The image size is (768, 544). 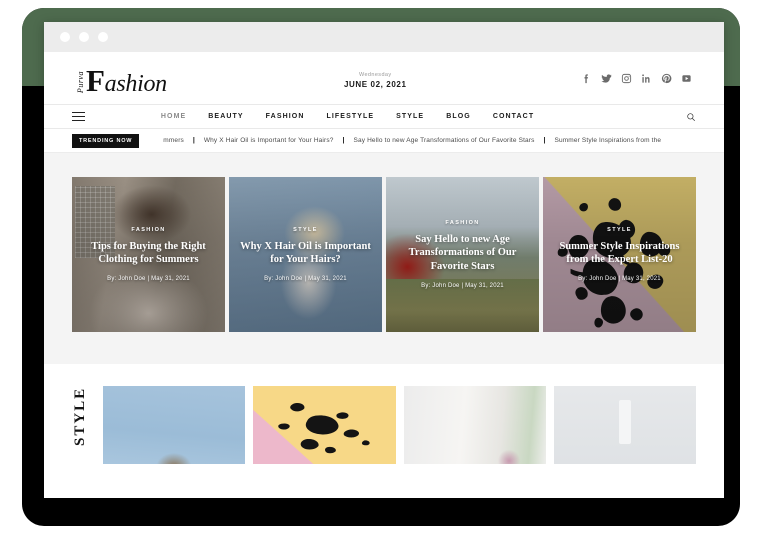 What do you see at coordinates (384, 37) in the screenshot?
I see `browser-titlebar` at bounding box center [384, 37].